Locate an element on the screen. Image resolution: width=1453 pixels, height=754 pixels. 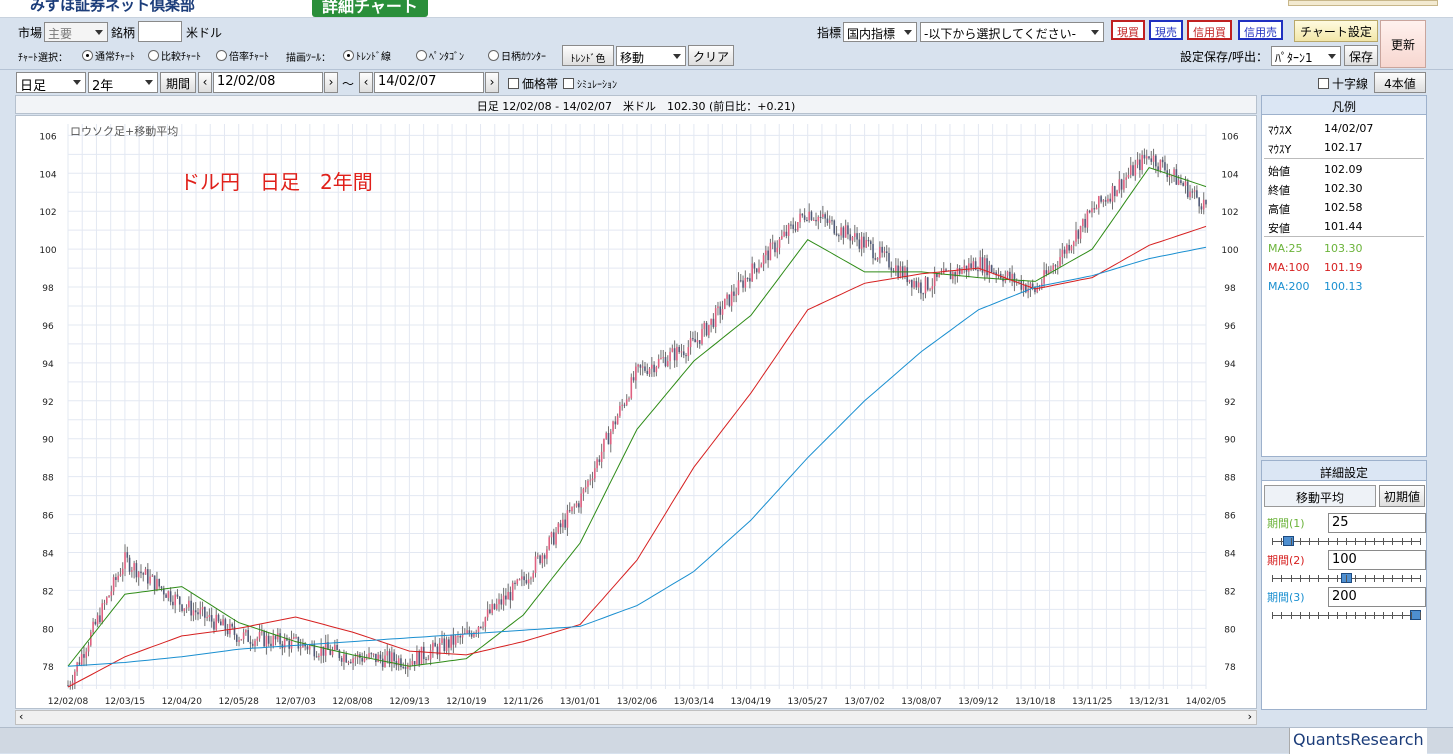
high-label: 高値 is located at coordinates (1279, 209).